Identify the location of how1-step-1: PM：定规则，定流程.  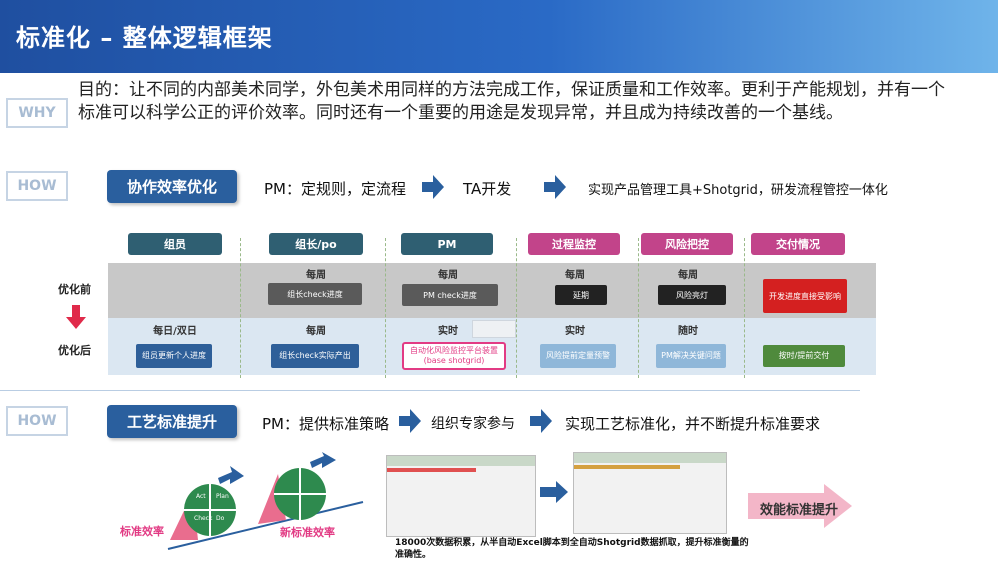
(335, 189).